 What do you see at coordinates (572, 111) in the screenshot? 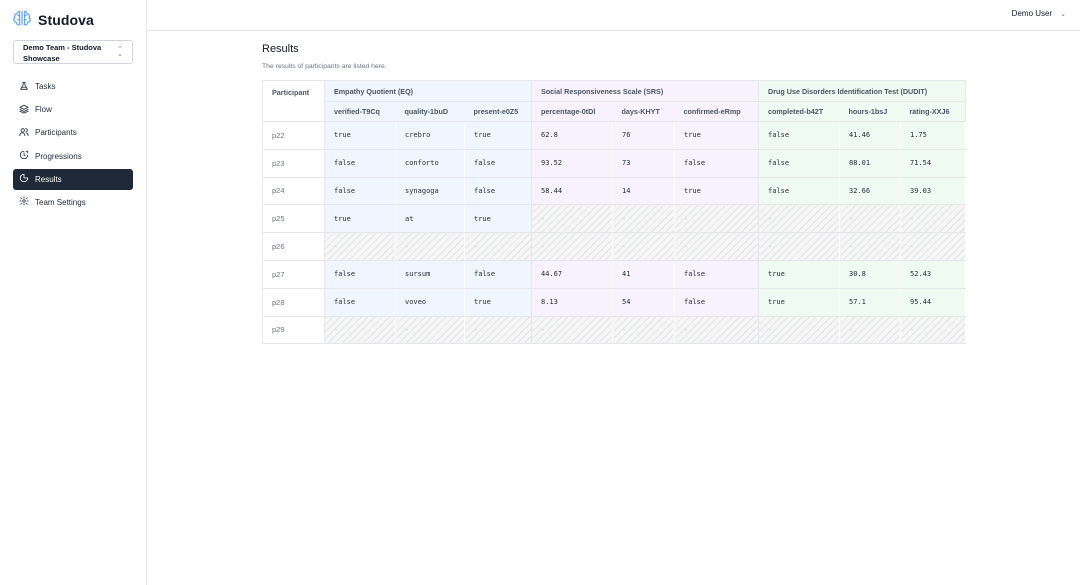
I see `column-header: percentage-0tDl` at bounding box center [572, 111].